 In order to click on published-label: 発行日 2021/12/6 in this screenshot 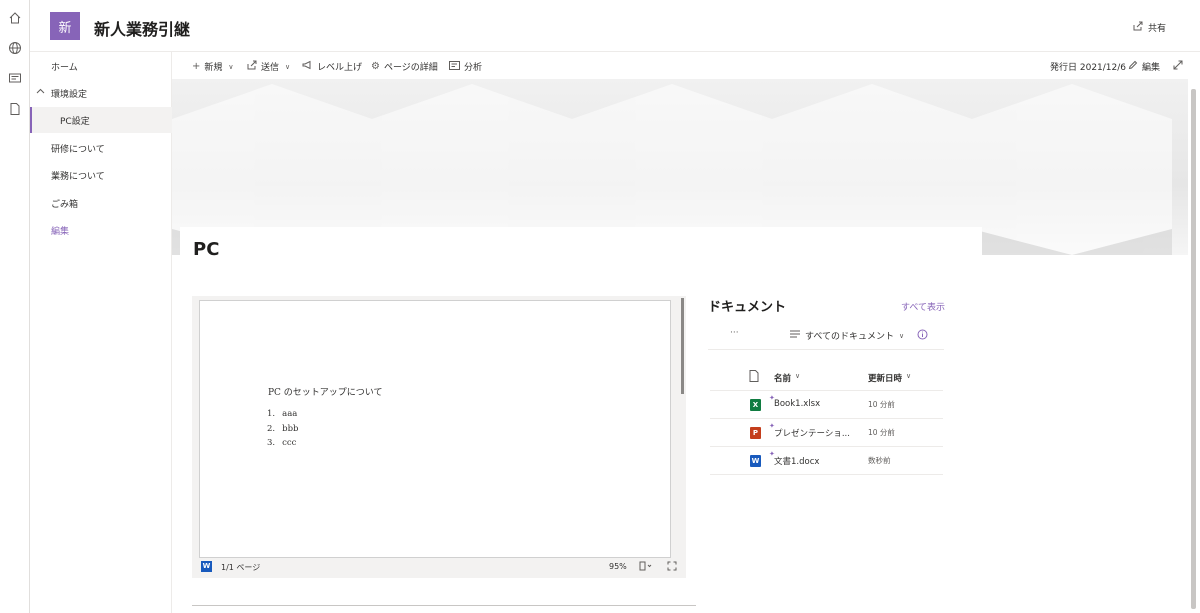, I will do `click(1088, 68)`.